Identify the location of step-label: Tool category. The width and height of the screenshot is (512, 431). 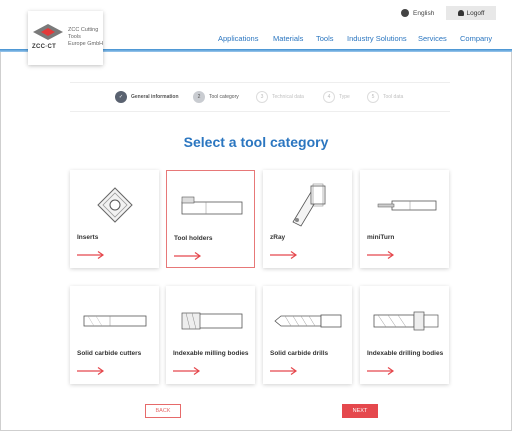
(224, 97).